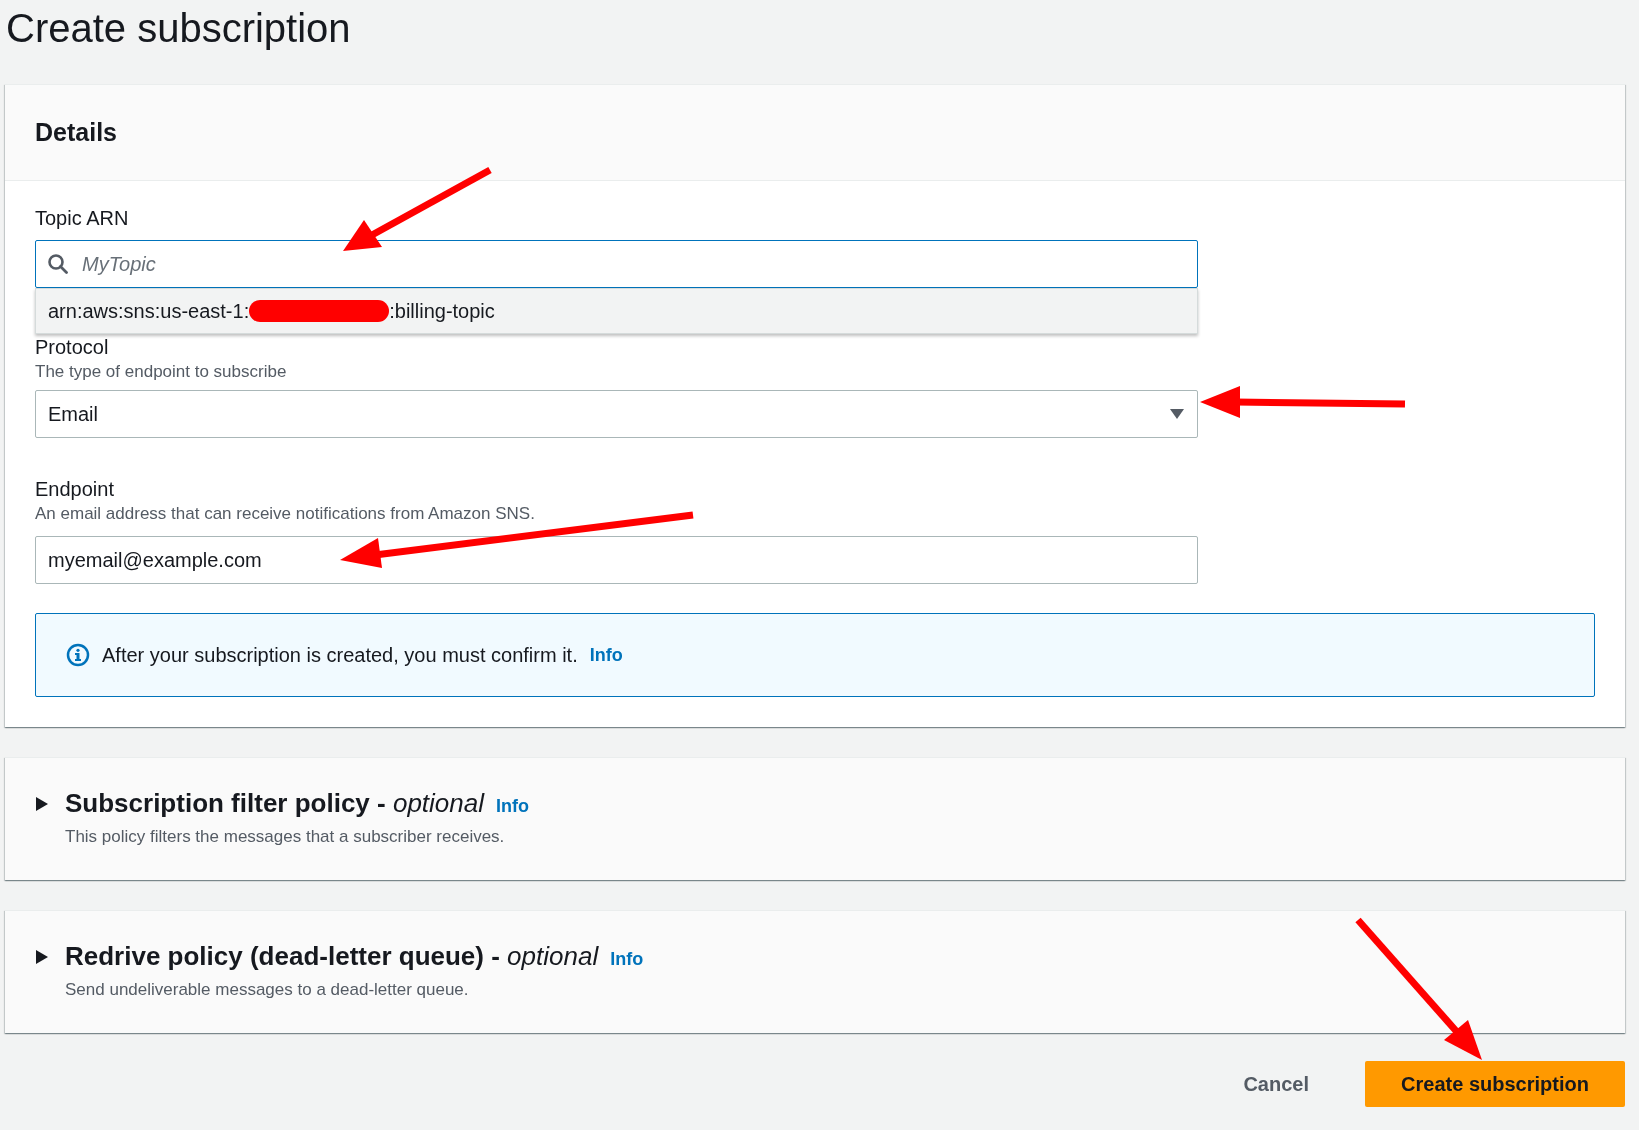 This screenshot has width=1639, height=1130. Describe the element at coordinates (82, 218) in the screenshot. I see `field-label: Topic ARN` at that location.